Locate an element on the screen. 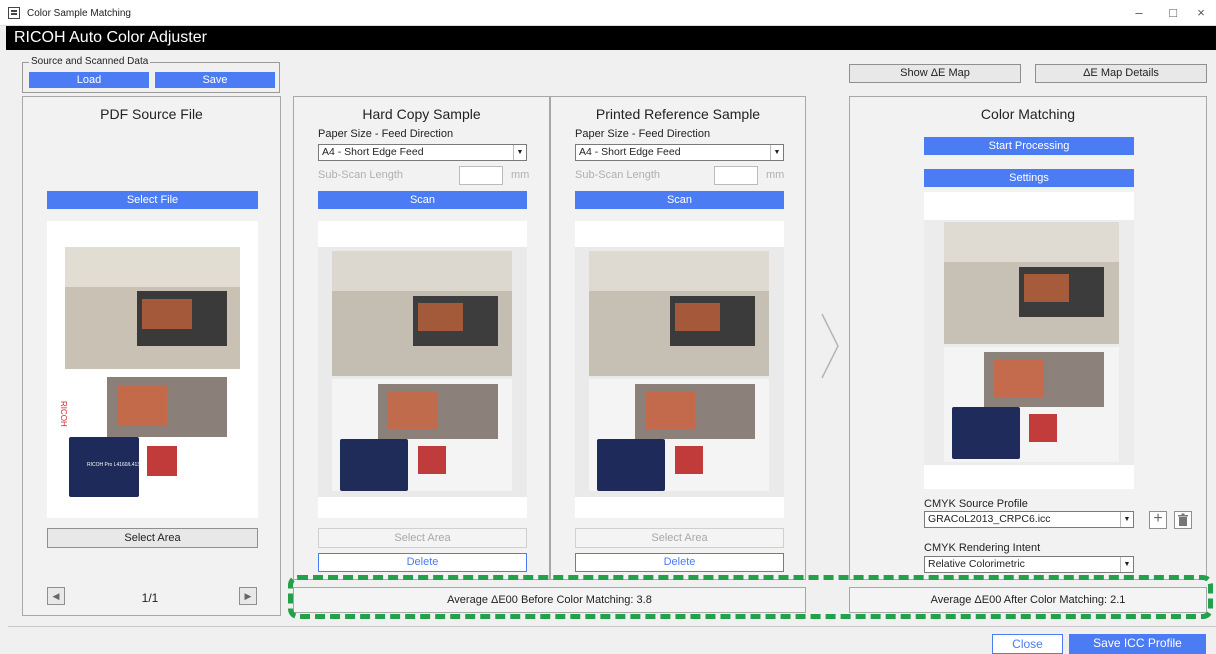 Image resolution: width=1216 pixels, height=654 pixels. color-matching-title: Color Matching is located at coordinates (1028, 114).